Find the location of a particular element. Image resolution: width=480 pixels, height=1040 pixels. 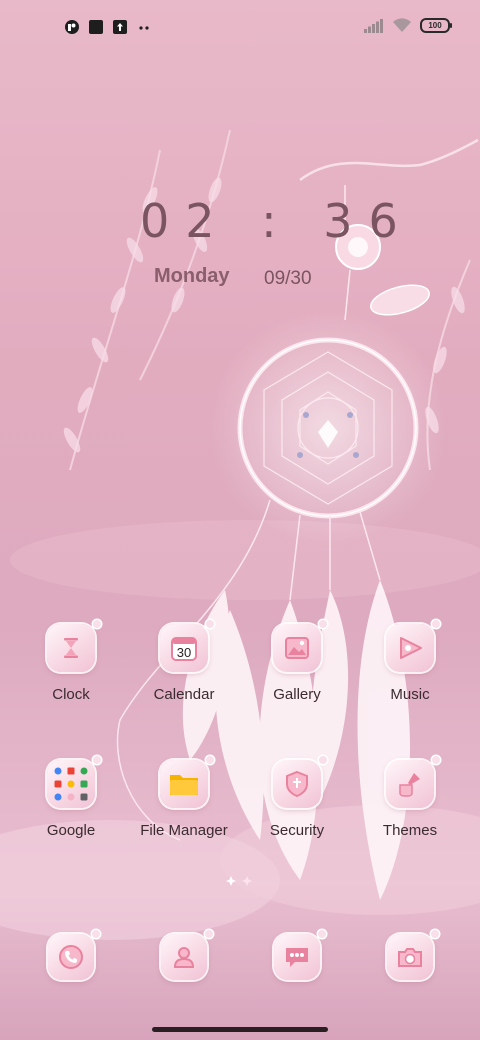

app-clock: Clock is located at coordinates (71, 661).